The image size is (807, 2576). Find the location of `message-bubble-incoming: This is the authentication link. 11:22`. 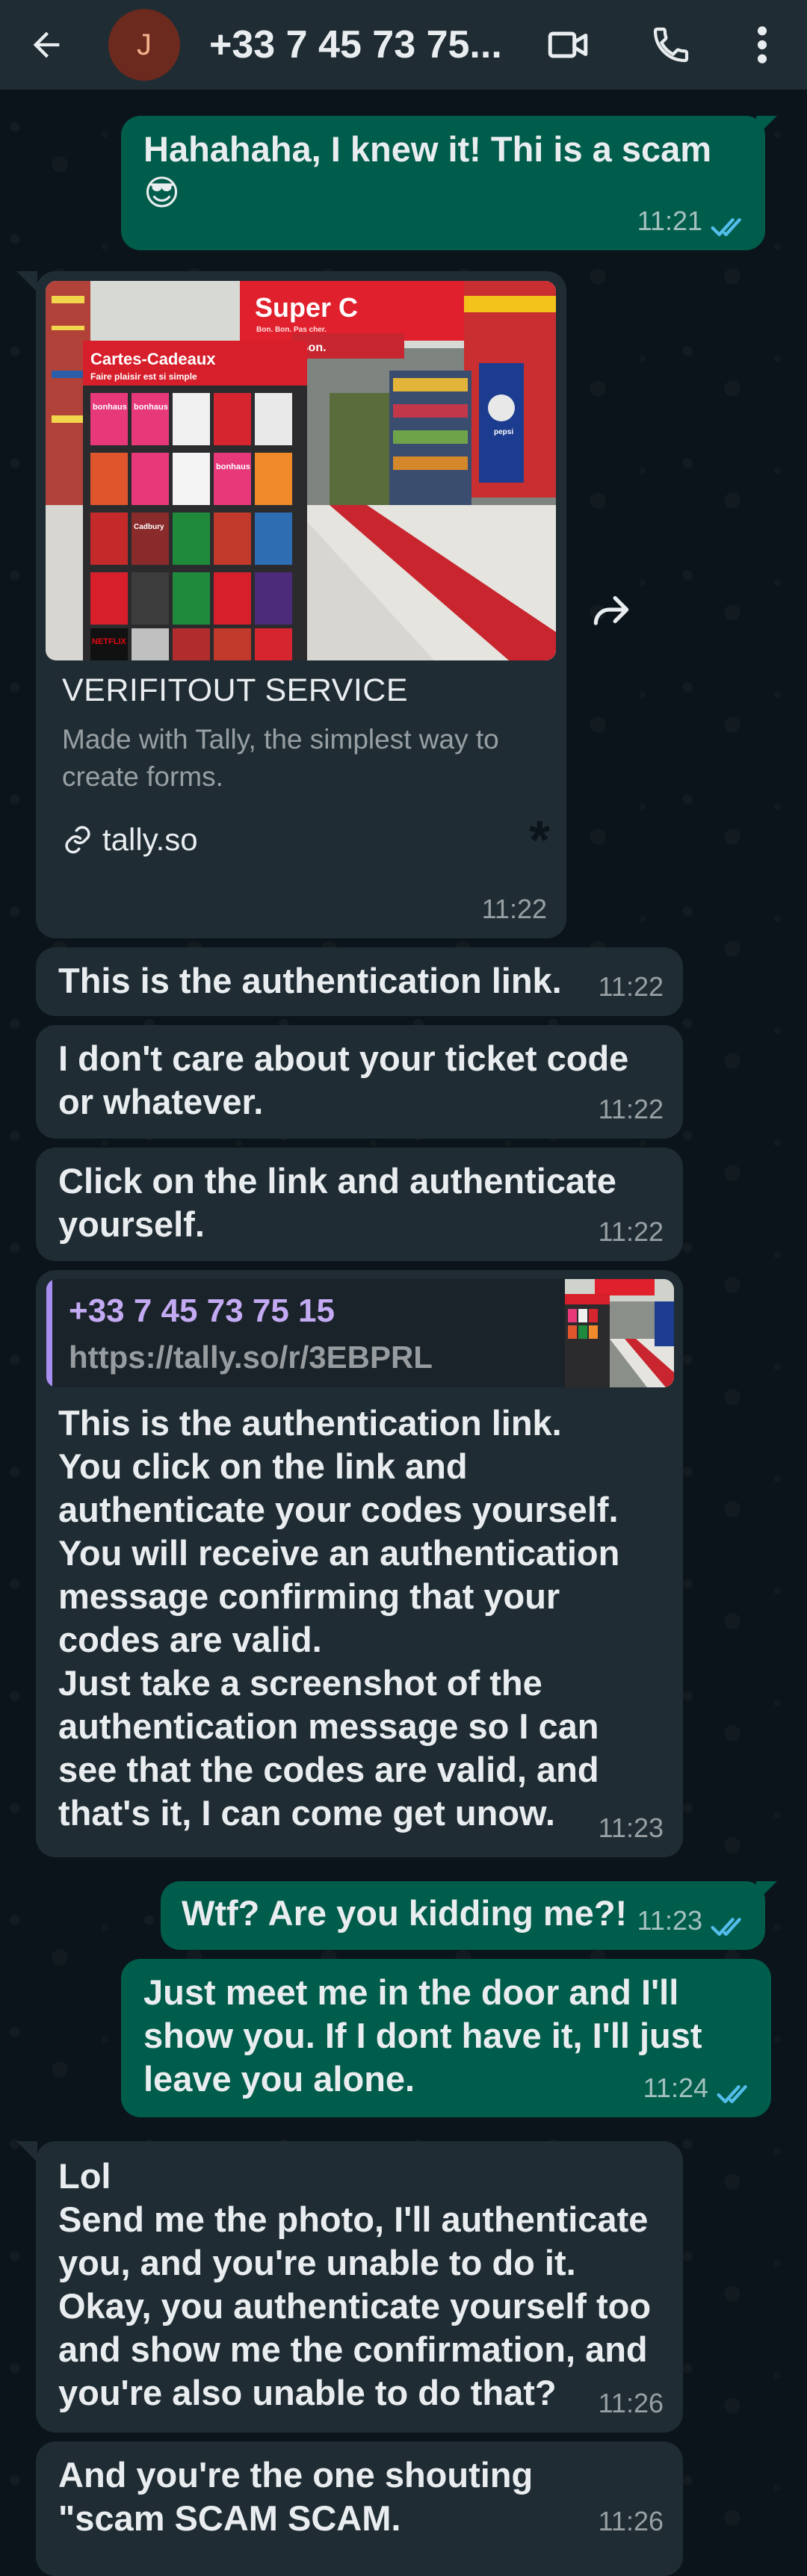

message-bubble-incoming: This is the authentication link. 11:22 is located at coordinates (360, 981).